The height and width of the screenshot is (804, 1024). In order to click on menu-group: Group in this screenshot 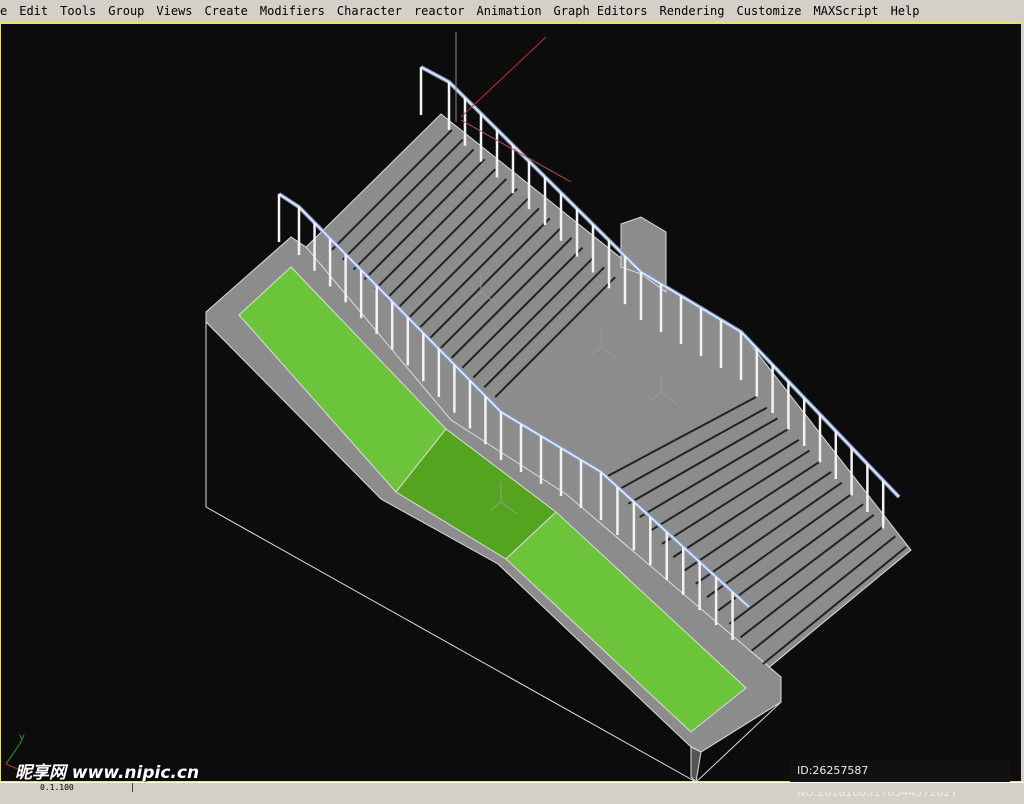, I will do `click(126, 11)`.